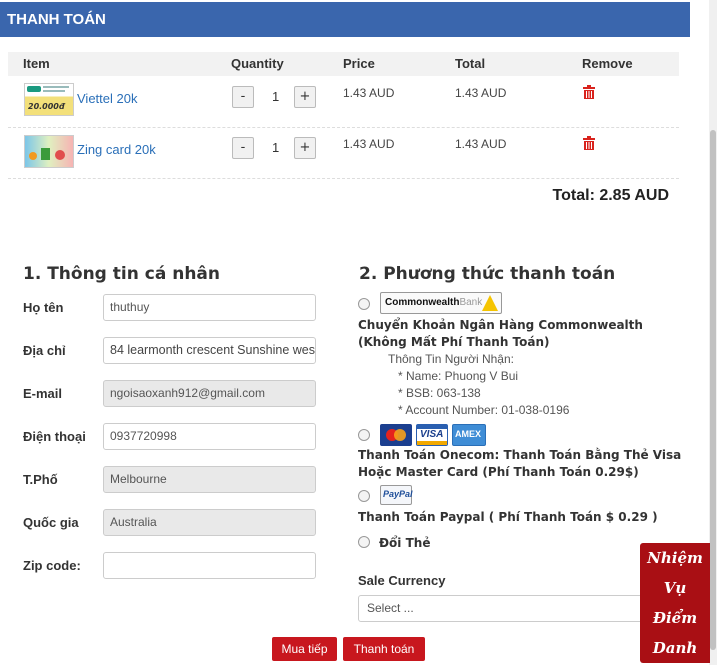 This screenshot has height=665, width=717. I want to click on personal-info-heading: 1. Thông tin cá nhân, so click(121, 274).